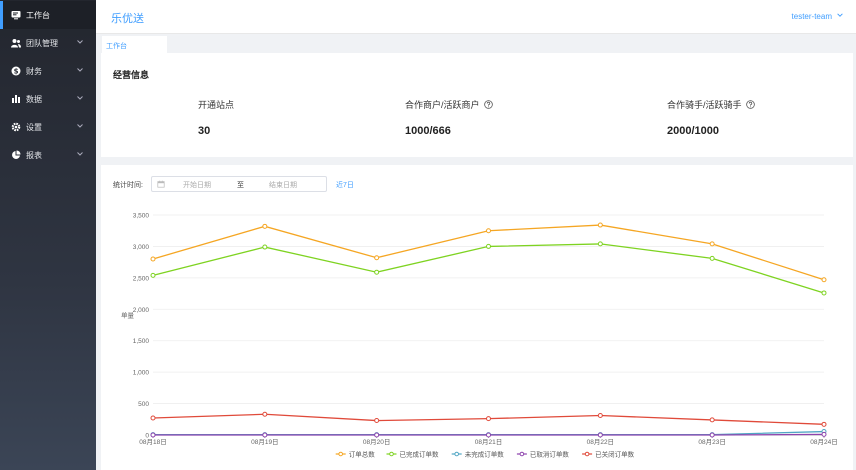  What do you see at coordinates (476, 17) in the screenshot?
I see `top-header: 乐优送 tester-team` at bounding box center [476, 17].